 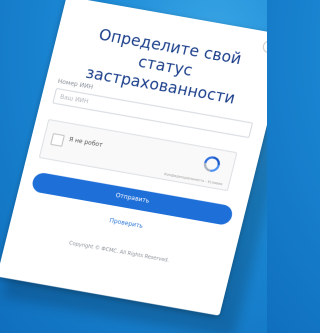 What do you see at coordinates (193, 179) in the screenshot?
I see `captcha-terms: Конфиденциальность - Условия` at bounding box center [193, 179].